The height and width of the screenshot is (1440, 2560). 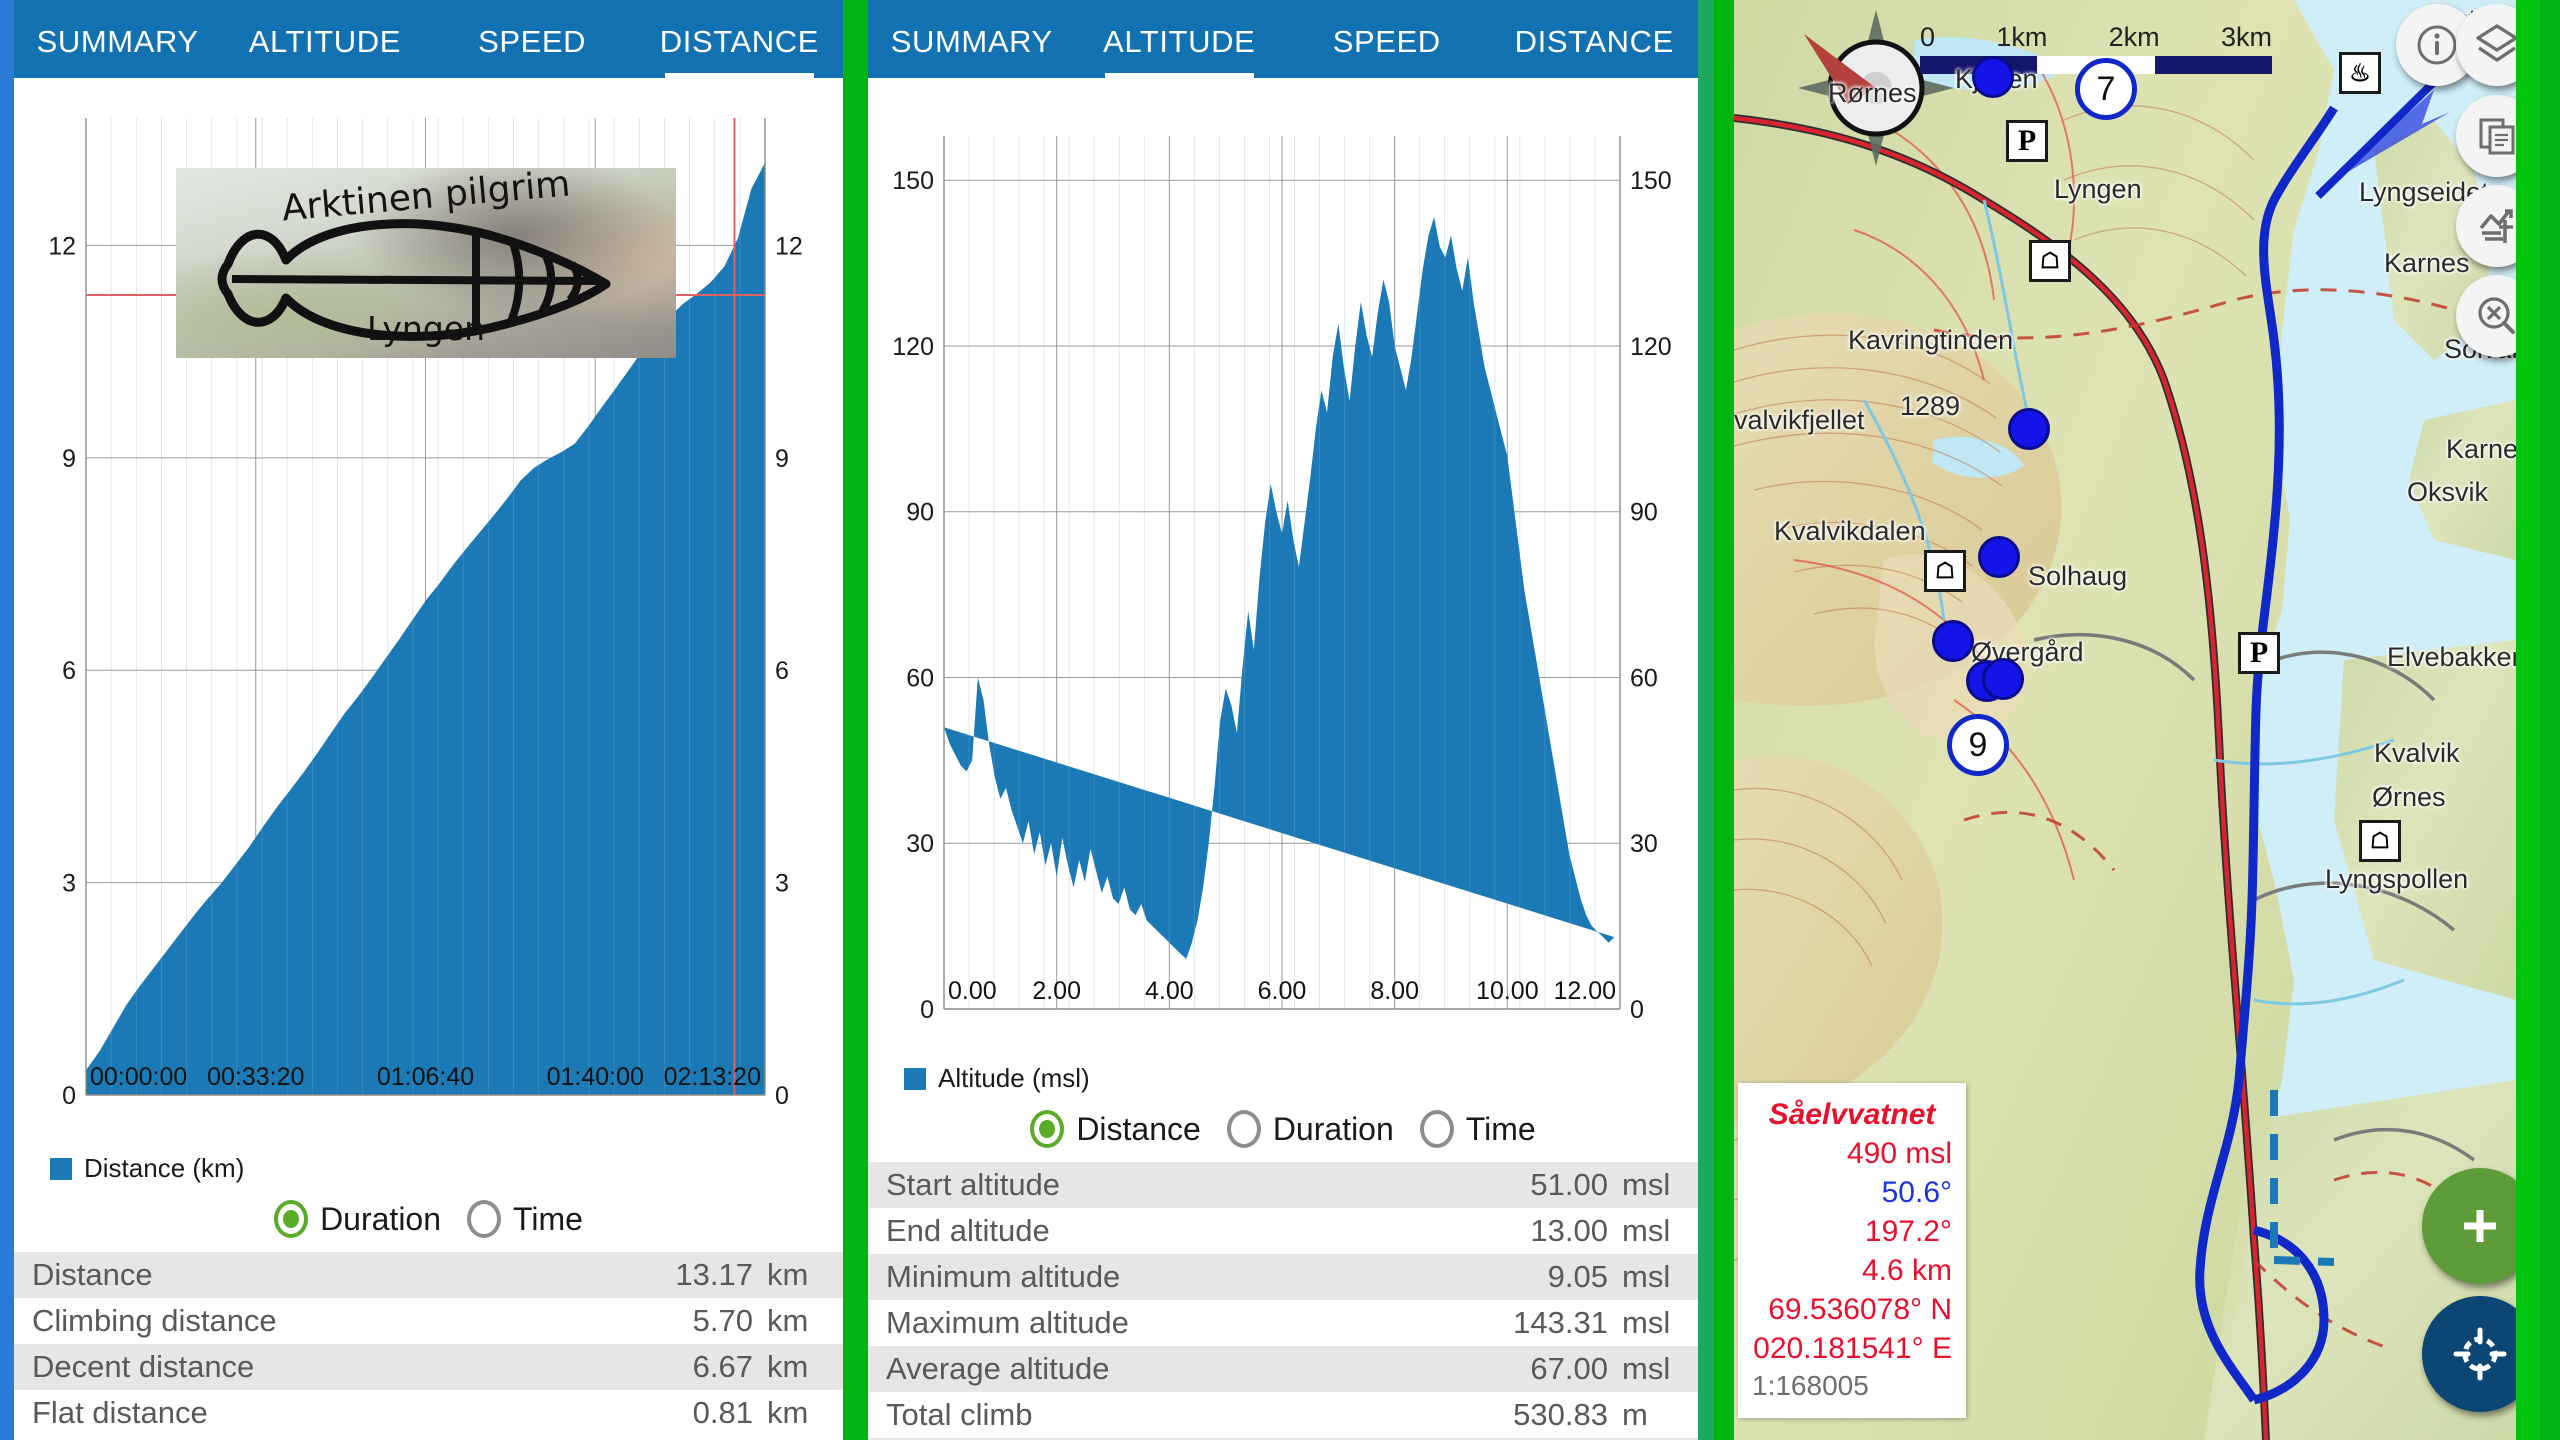 What do you see at coordinates (1852, 1348) in the screenshot?
I see `info-longitude: 020.181541° E` at bounding box center [1852, 1348].